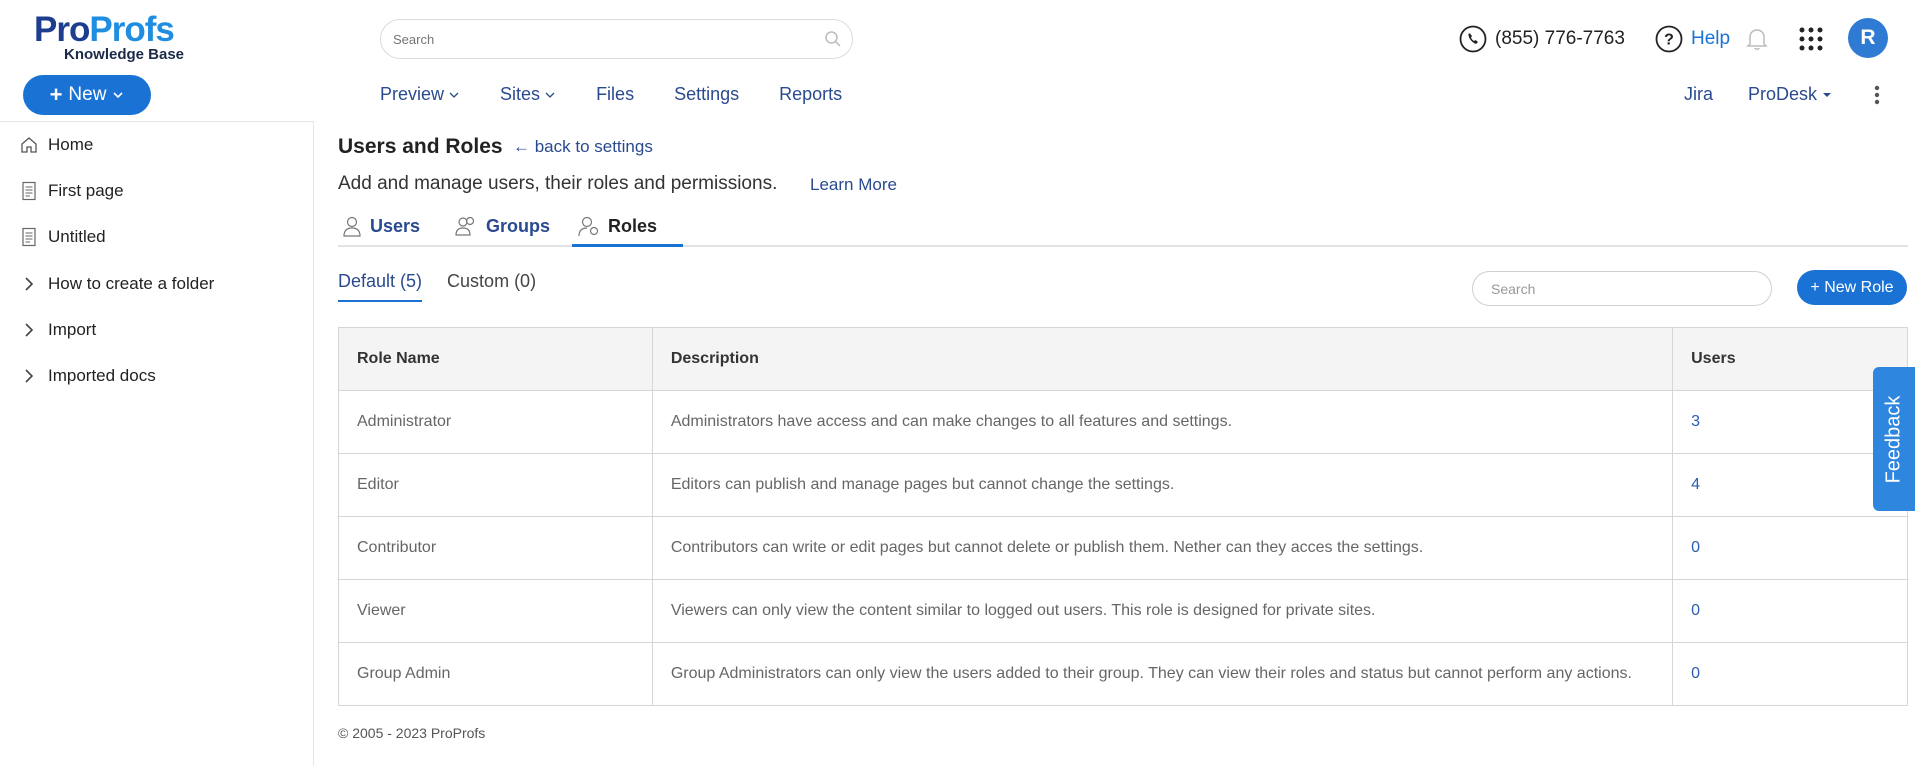 This screenshot has width=1915, height=766. What do you see at coordinates (1473, 39) in the screenshot?
I see `phone-icon` at bounding box center [1473, 39].